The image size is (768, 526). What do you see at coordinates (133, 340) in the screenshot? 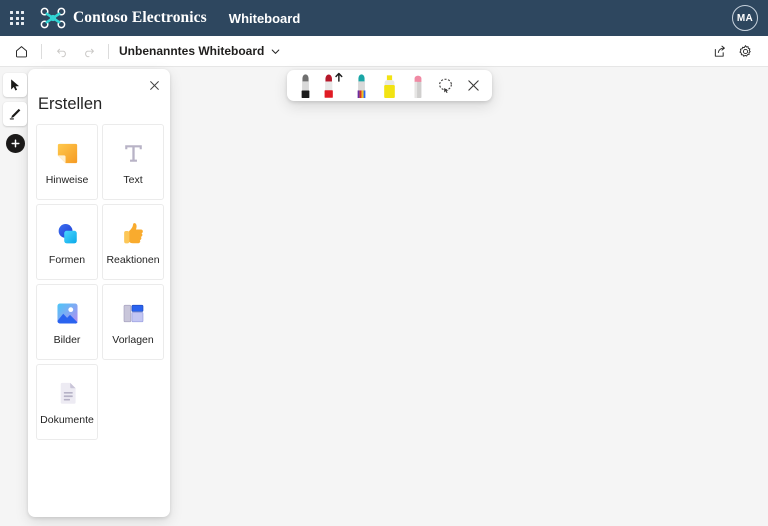
I see `card-label: Vorlagen` at bounding box center [133, 340].